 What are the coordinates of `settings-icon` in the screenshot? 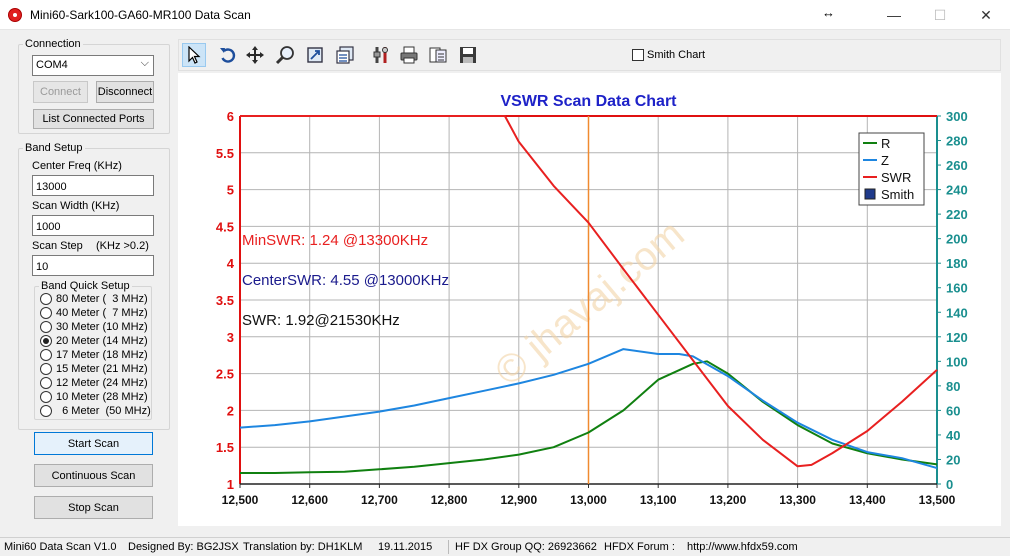 It's located at (381, 55).